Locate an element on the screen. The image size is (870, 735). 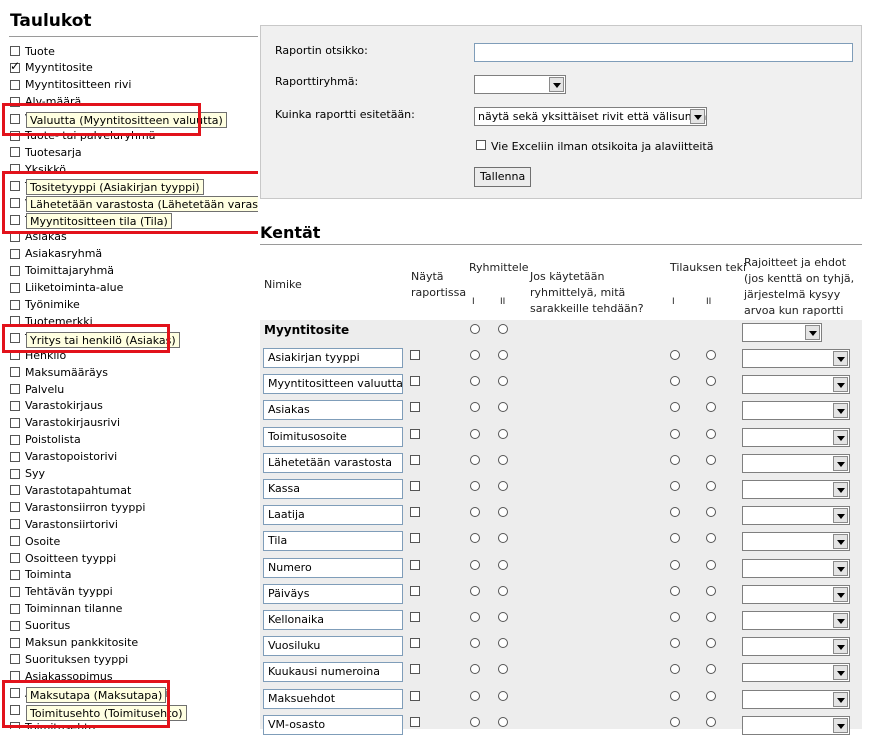
table-item: Asiakasryhmä is located at coordinates (56, 254).